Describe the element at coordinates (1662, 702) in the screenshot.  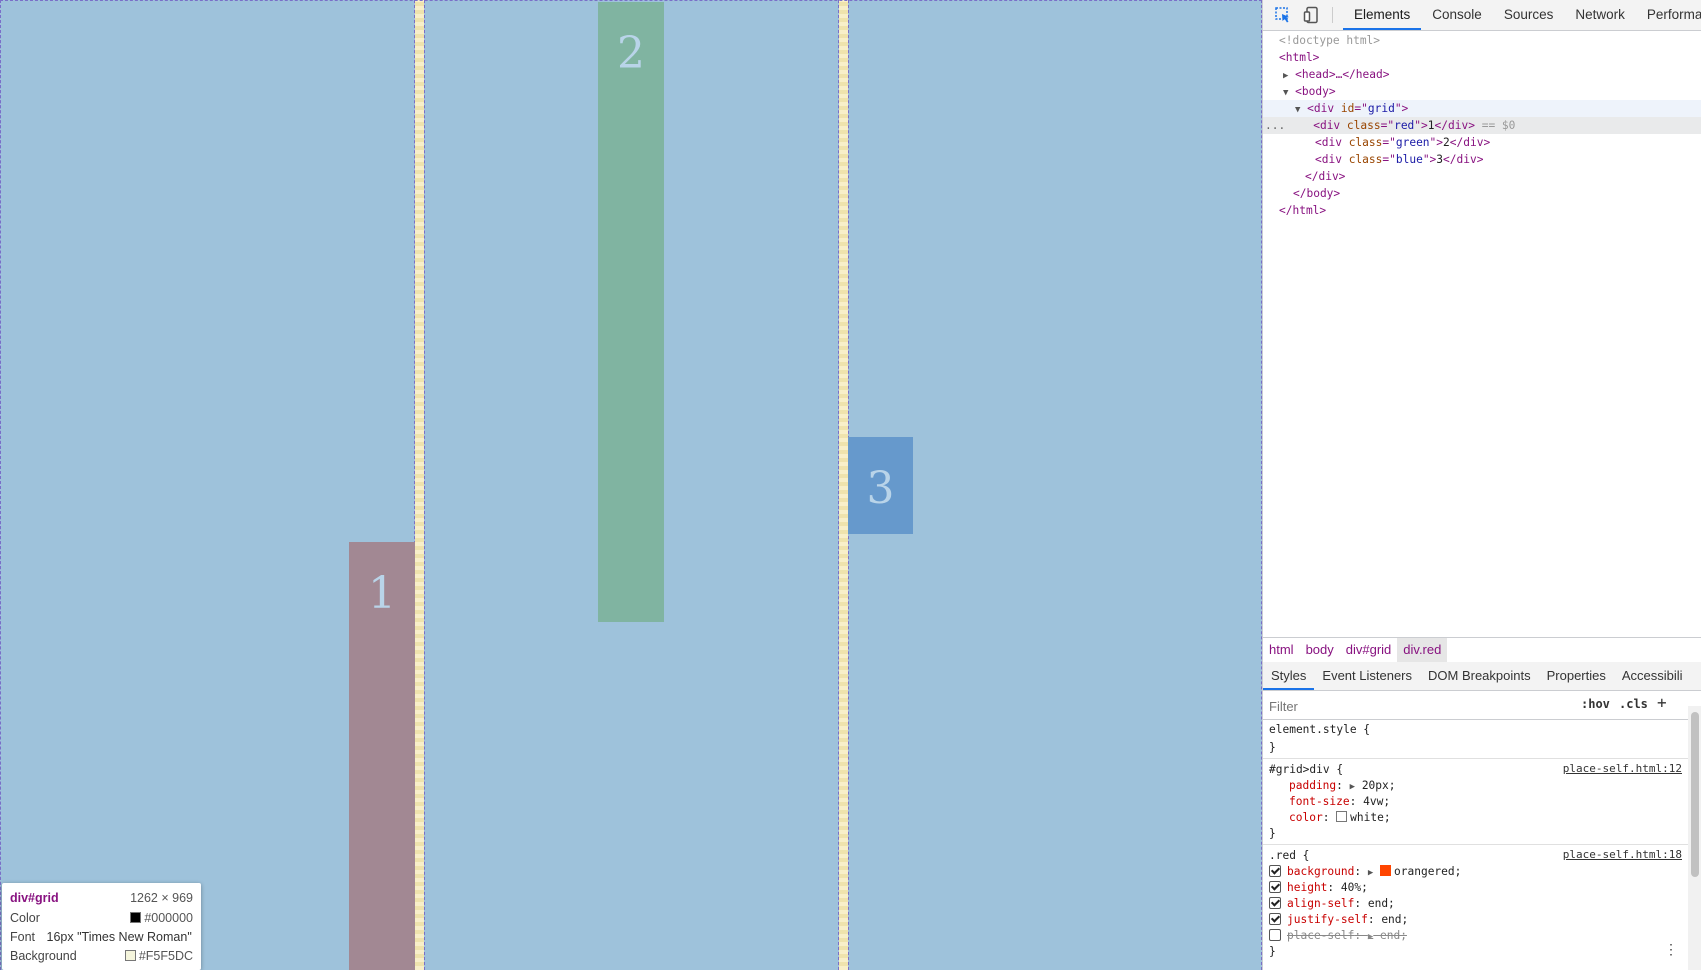
I see `new-rule-button: +` at that location.